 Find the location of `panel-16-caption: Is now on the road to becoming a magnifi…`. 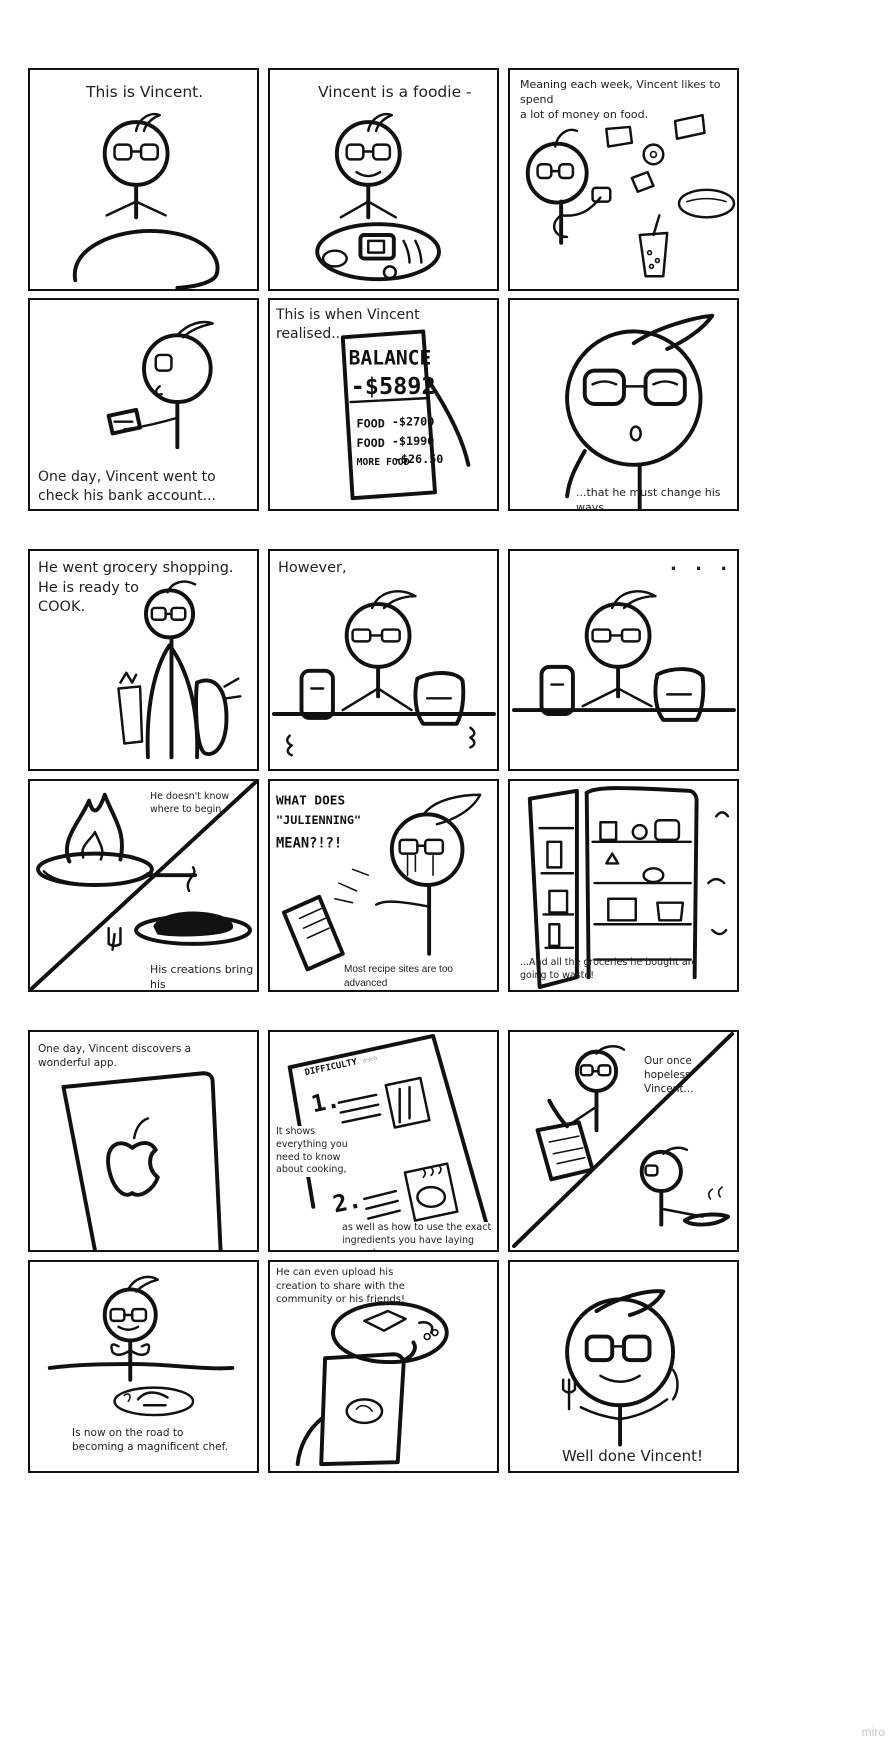

panel-16-caption: Is now on the road to becoming a magnifi… is located at coordinates (150, 1440).